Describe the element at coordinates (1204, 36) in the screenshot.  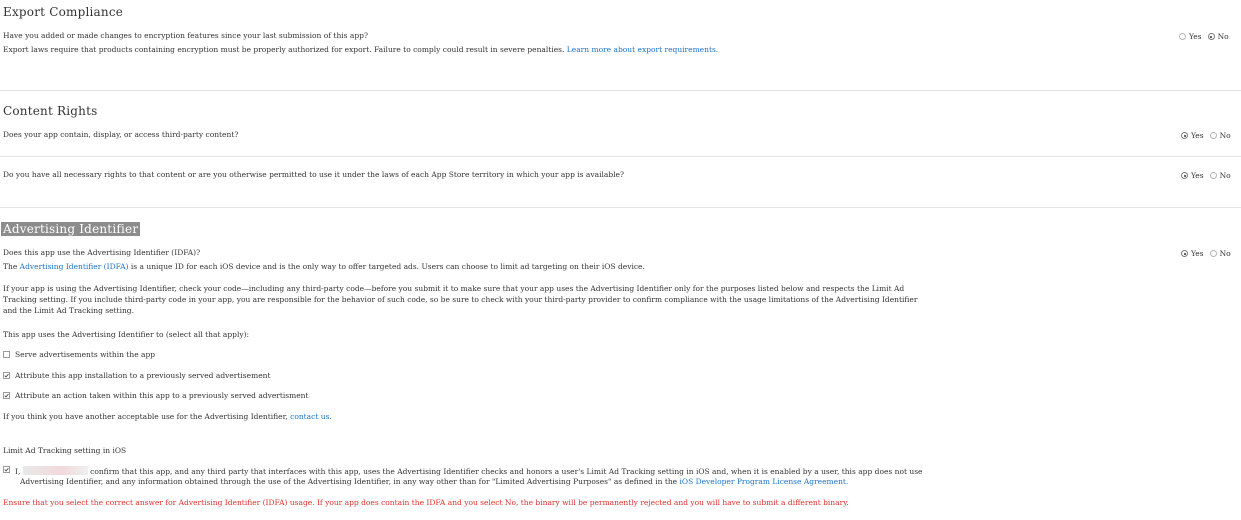
I see `export-radio-group: Yes No` at that location.